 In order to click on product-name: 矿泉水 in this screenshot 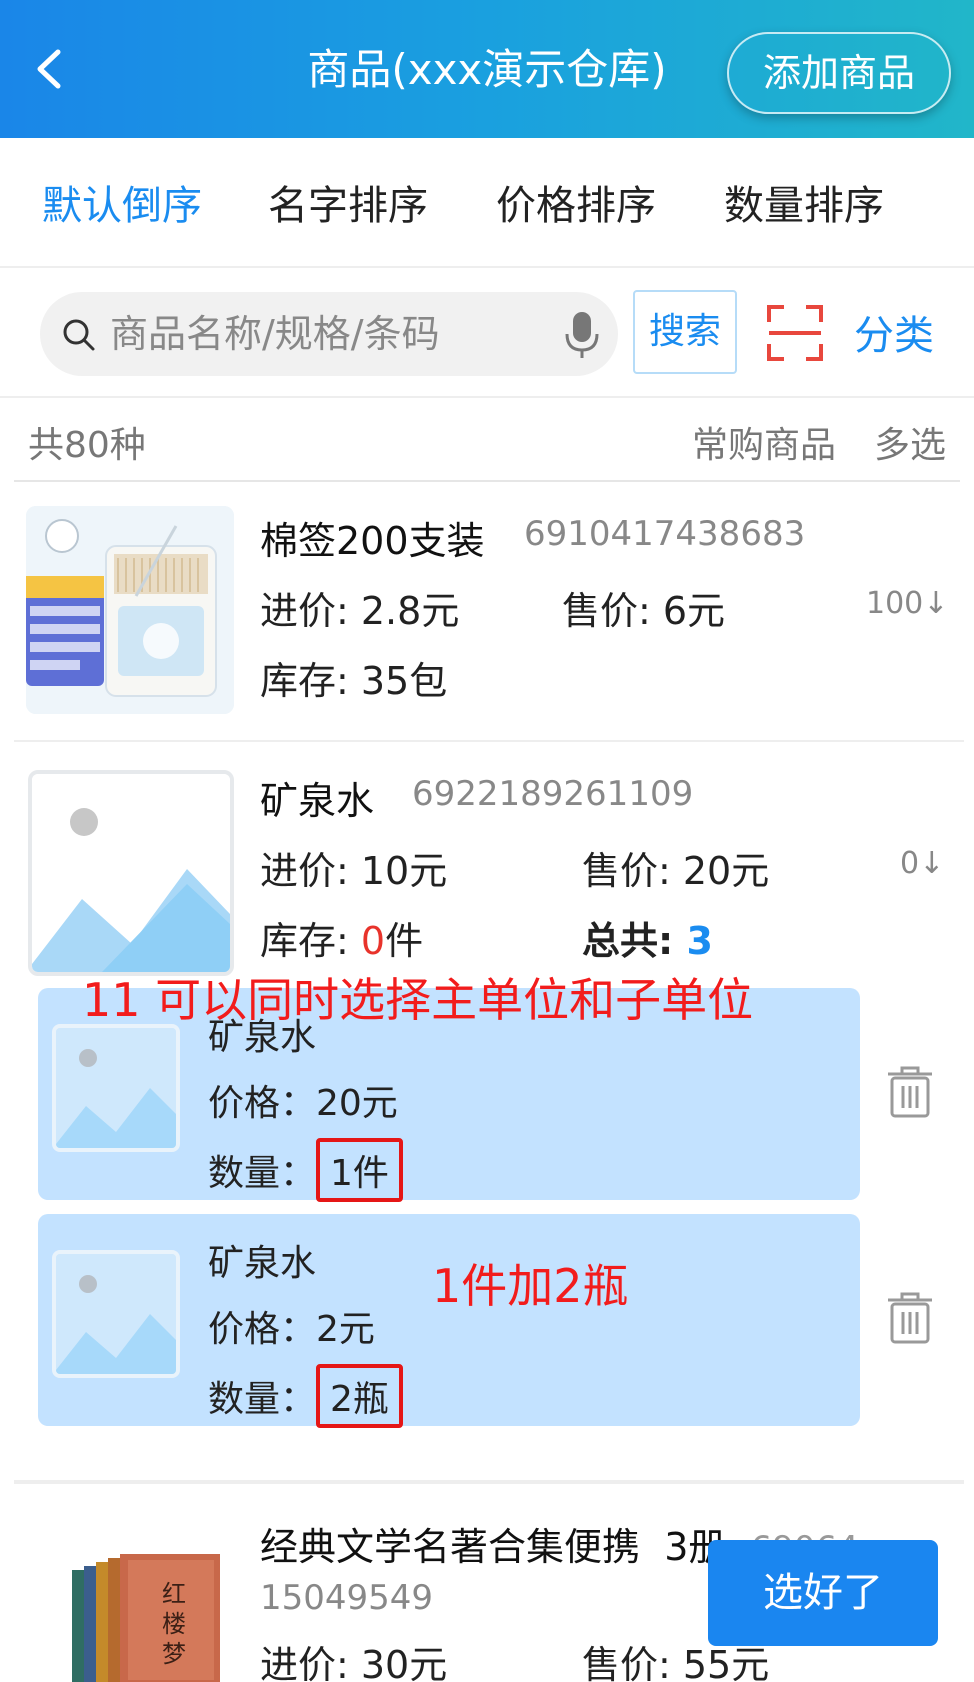, I will do `click(317, 801)`.